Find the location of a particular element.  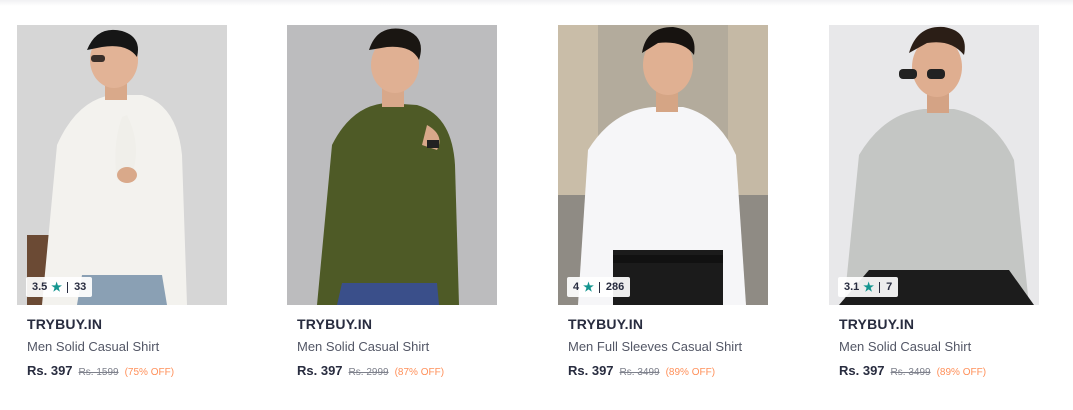

rating-badge: 4 ★ 286 is located at coordinates (599, 287).